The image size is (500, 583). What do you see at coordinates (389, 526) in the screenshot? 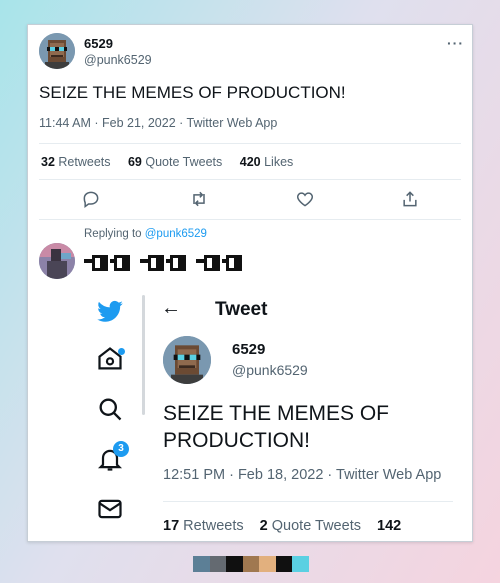
I see `likes-stat: 142` at bounding box center [389, 526].